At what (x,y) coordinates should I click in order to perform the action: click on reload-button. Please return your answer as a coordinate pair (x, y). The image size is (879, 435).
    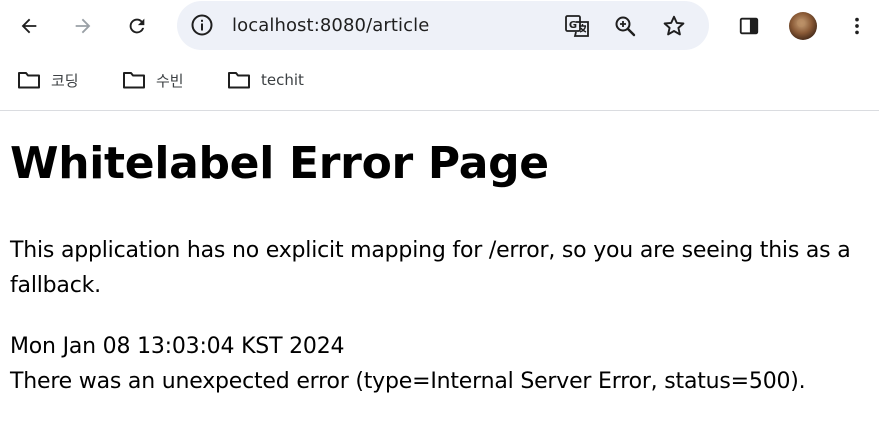
    Looking at the image, I should click on (137, 26).